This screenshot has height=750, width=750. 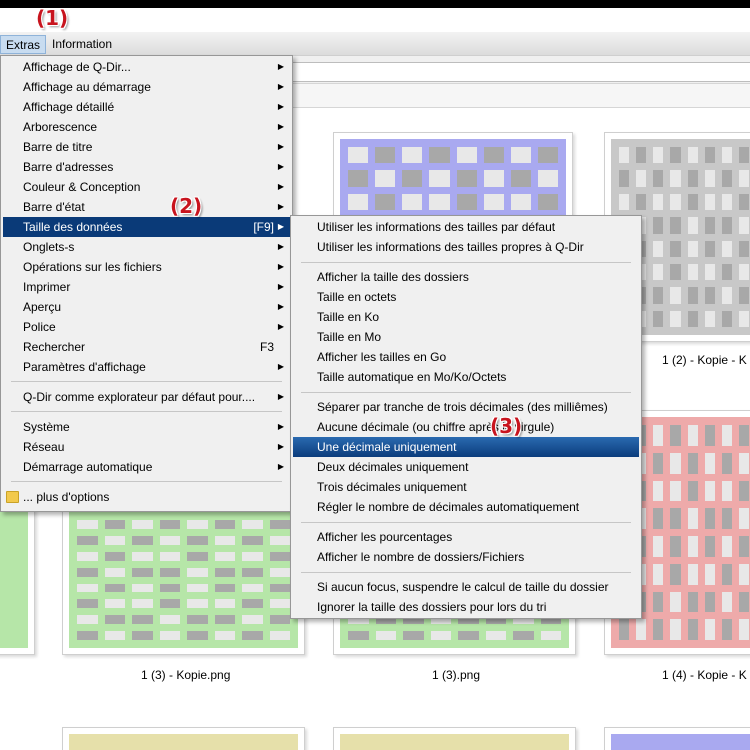 What do you see at coordinates (466, 447) in the screenshot?
I see `submenu-item-une-decimale-uniquement: Une décimale uniquement` at bounding box center [466, 447].